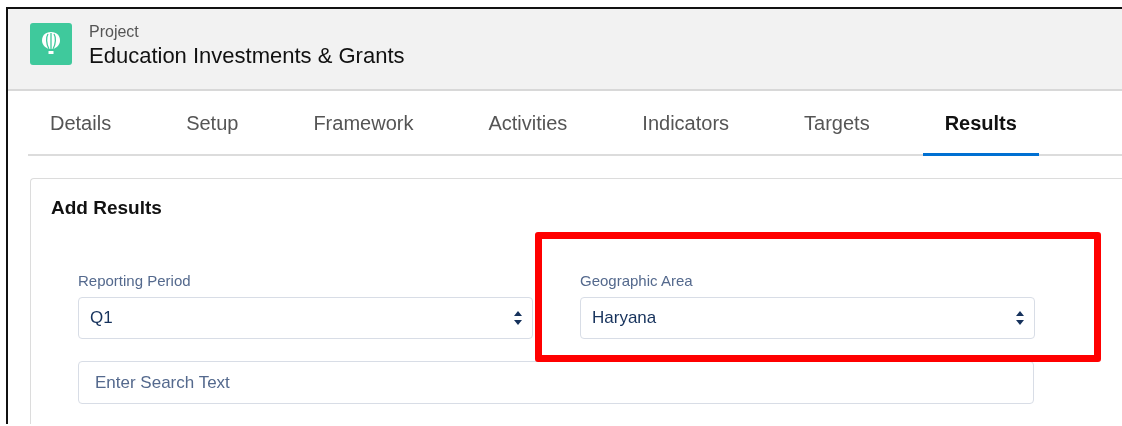  I want to click on record-title: Education Investments & Grants, so click(247, 56).